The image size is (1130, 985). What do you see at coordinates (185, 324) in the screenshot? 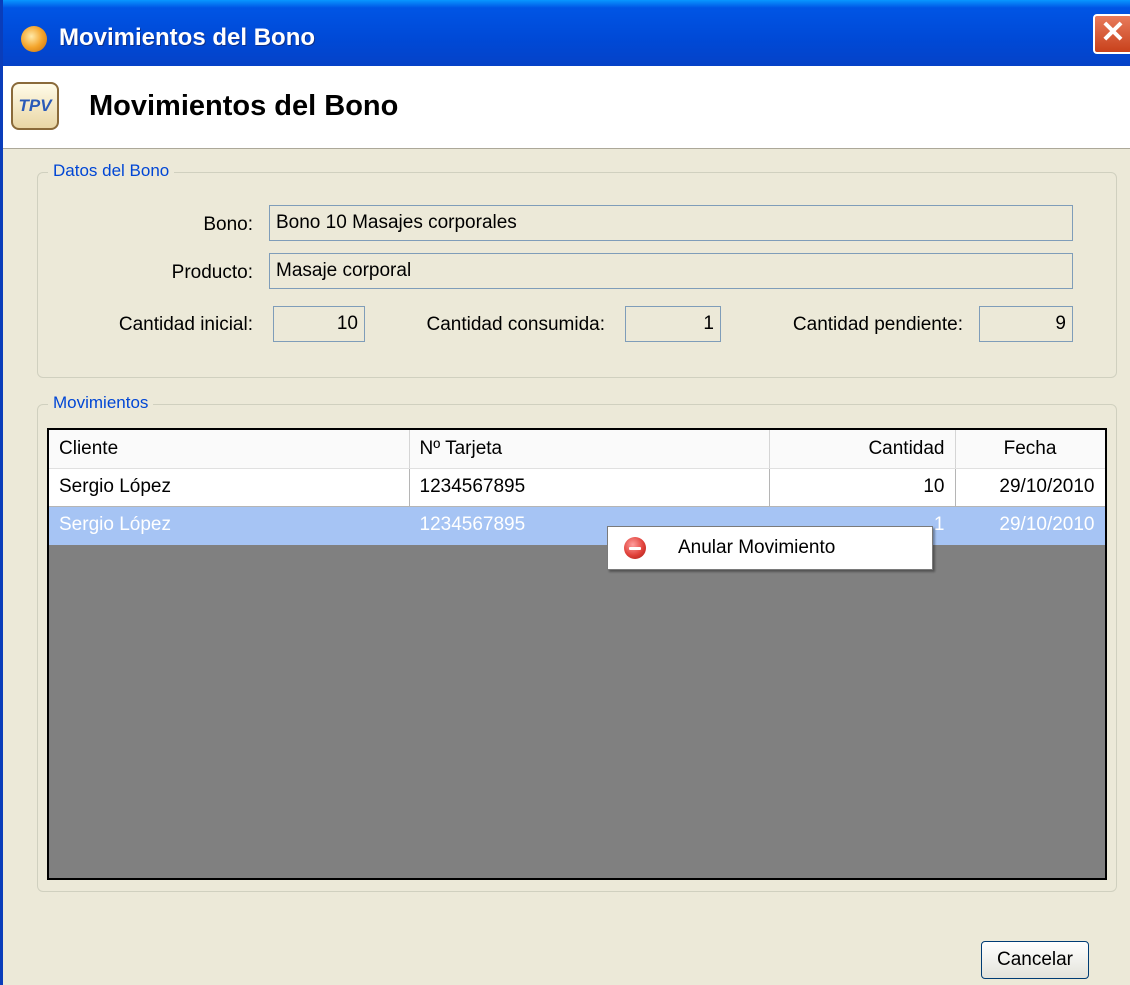
I see `cantidad-inicial-label: Cantidad inicial:` at bounding box center [185, 324].